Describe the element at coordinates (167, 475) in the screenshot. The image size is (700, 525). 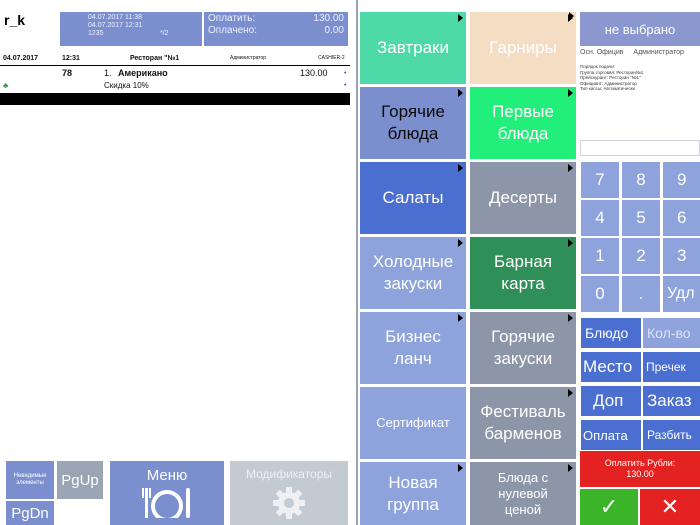
I see `menu-label: Меню` at that location.